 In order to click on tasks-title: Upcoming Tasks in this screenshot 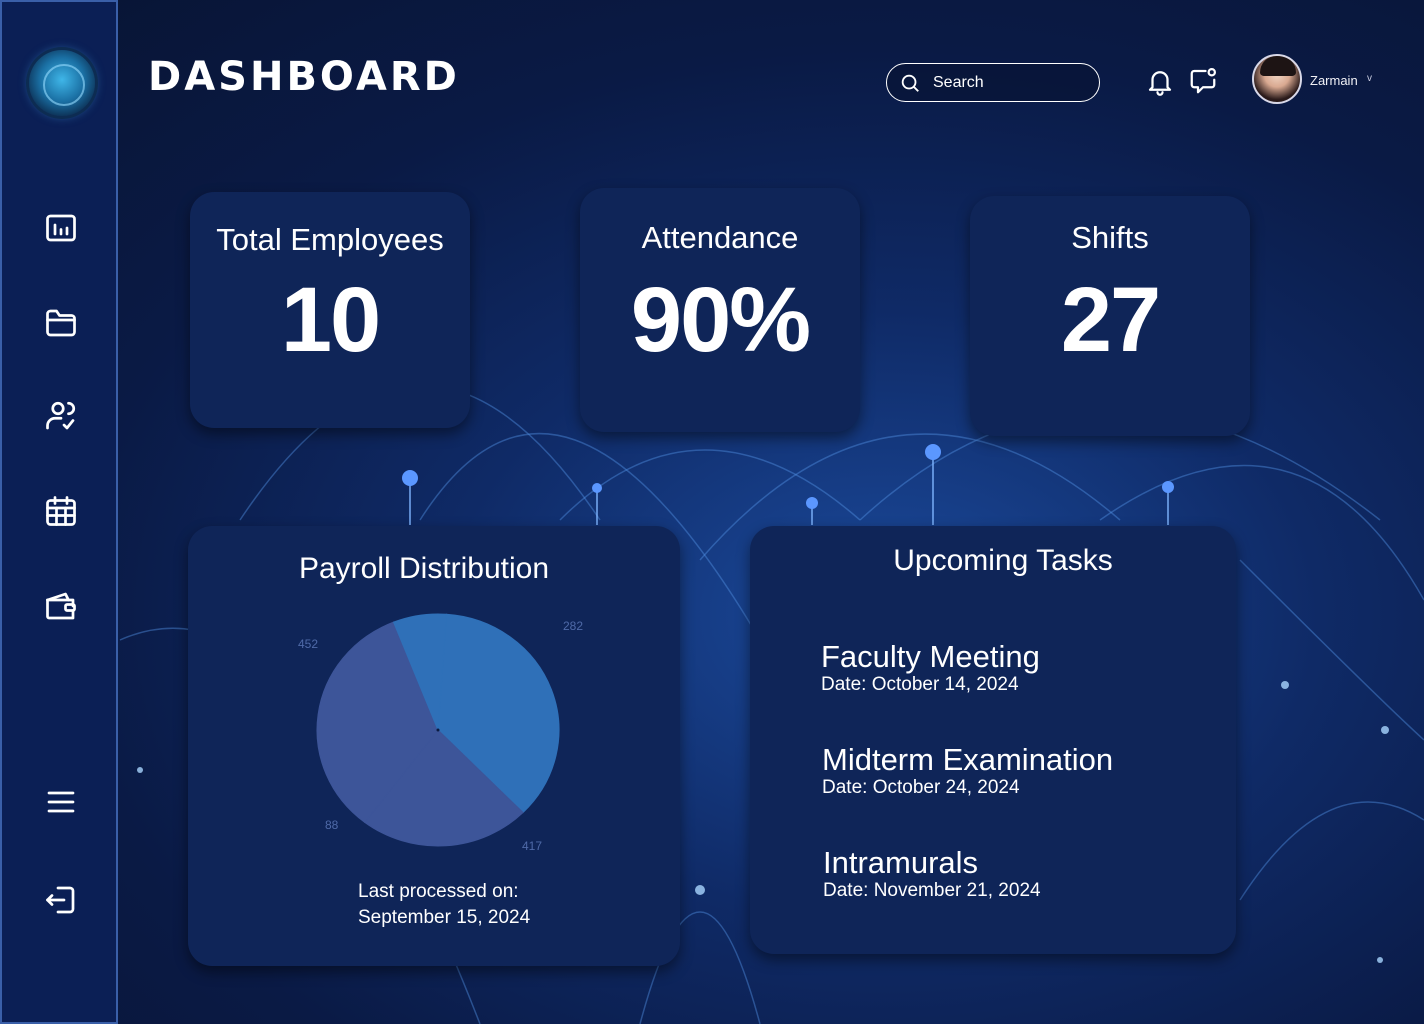, I will do `click(1003, 560)`.